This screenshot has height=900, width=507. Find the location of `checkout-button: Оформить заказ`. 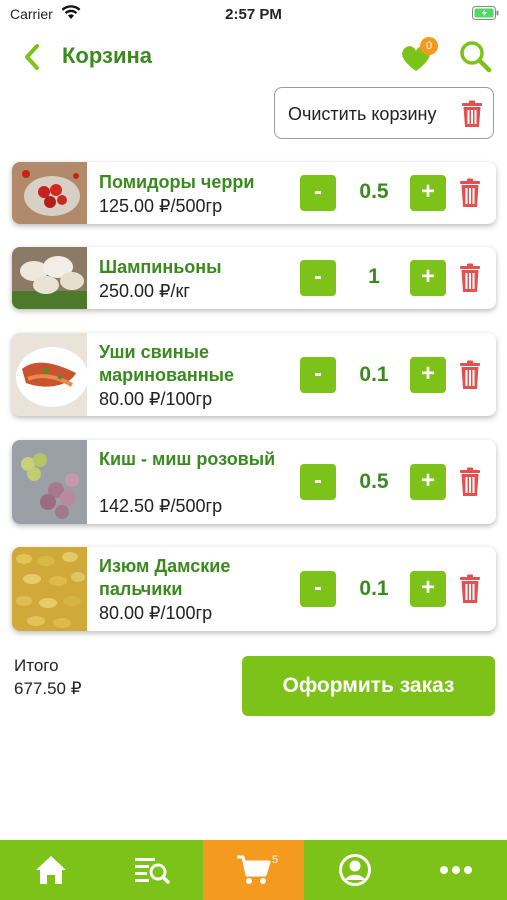

checkout-button: Оформить заказ is located at coordinates (368, 686).